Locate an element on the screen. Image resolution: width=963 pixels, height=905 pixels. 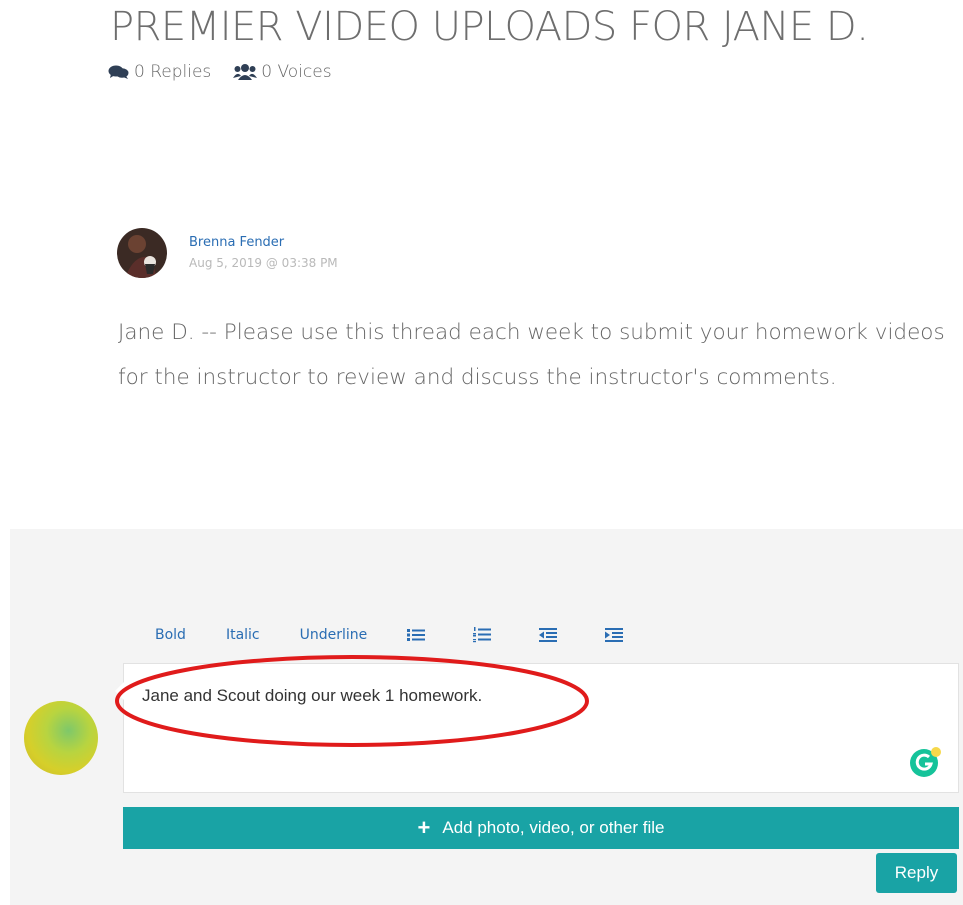
reply-button: Reply is located at coordinates (916, 873).